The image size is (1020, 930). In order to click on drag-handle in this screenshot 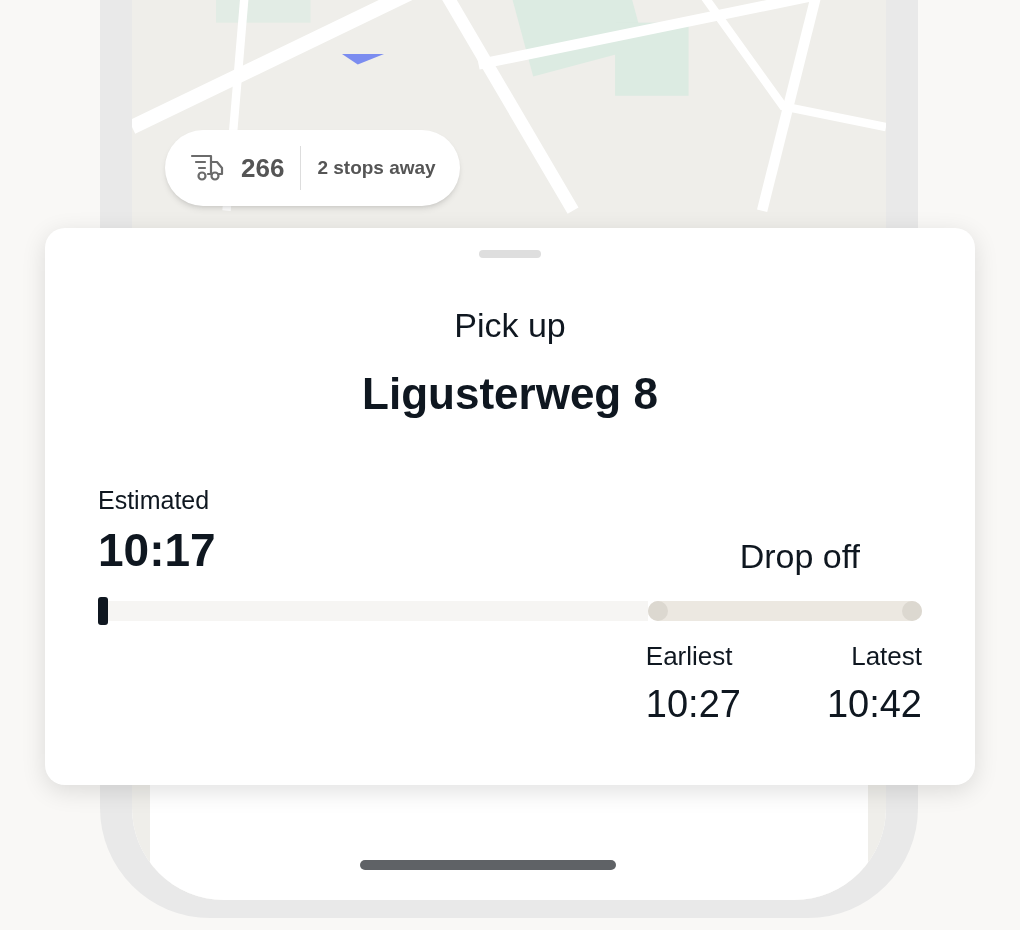, I will do `click(510, 254)`.